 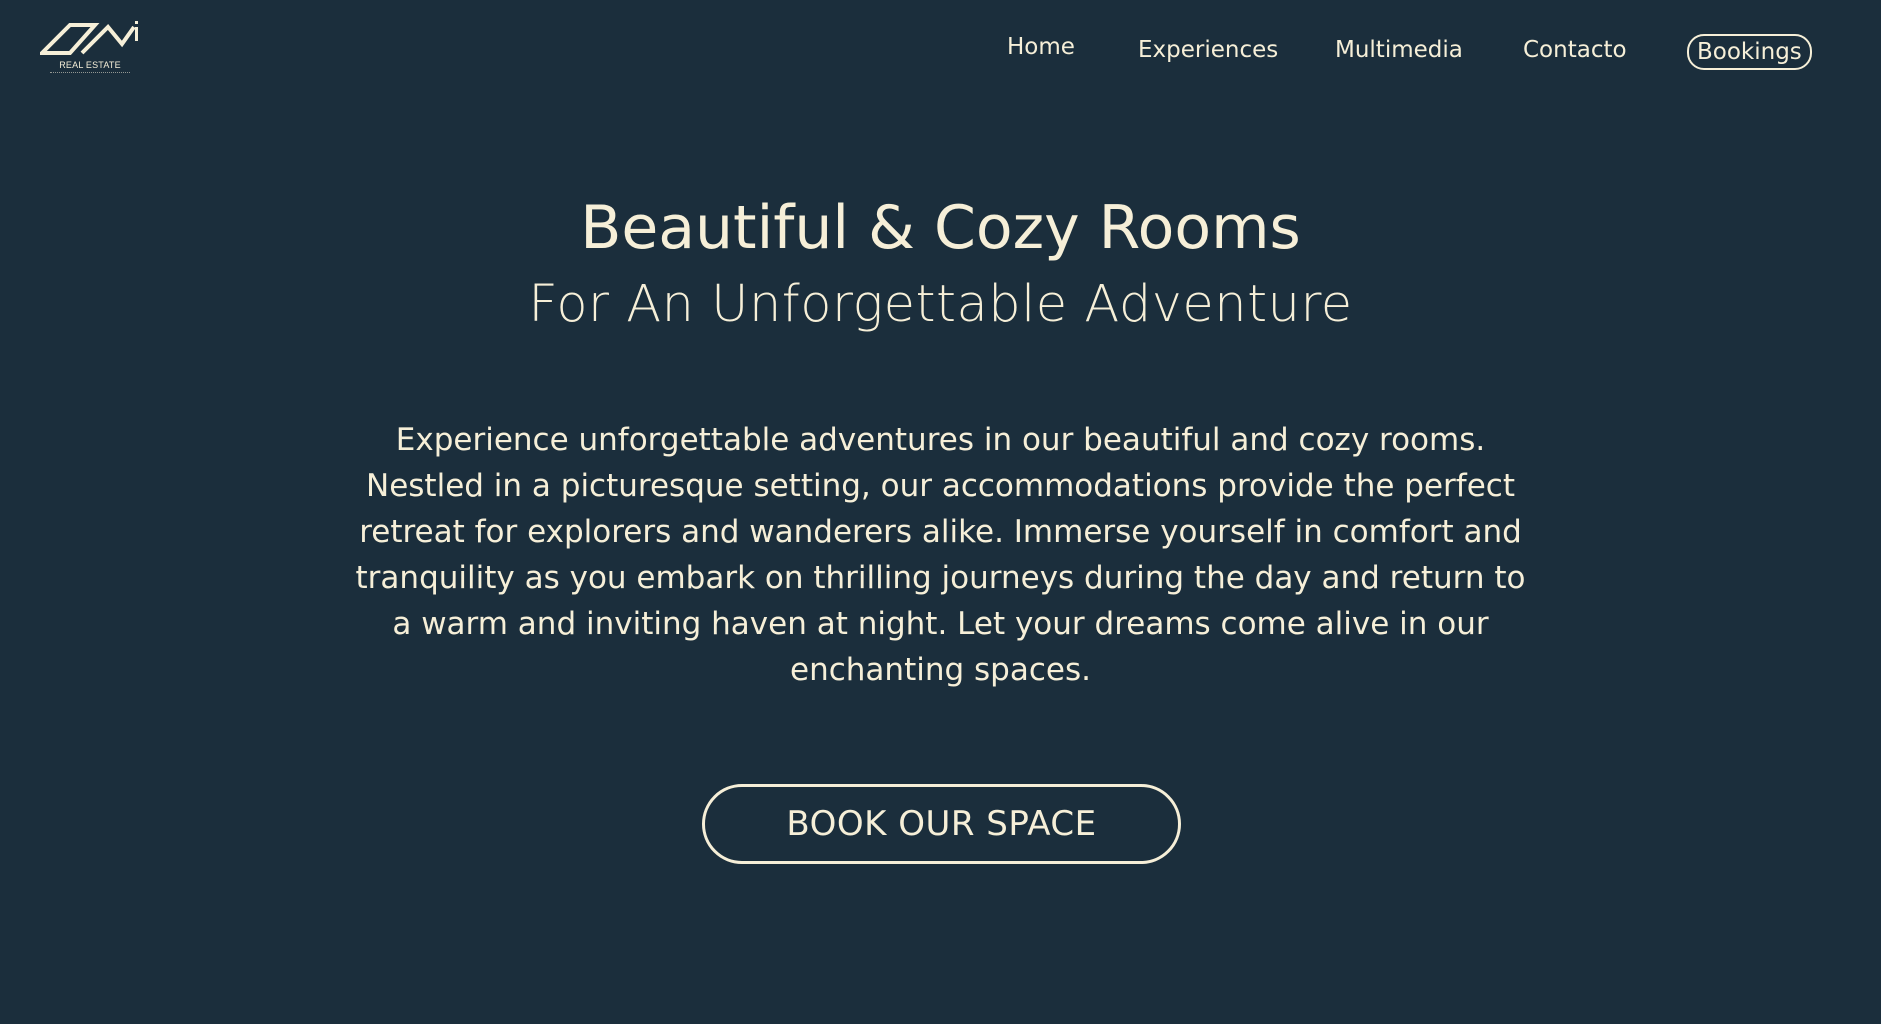 I want to click on nav-experiences-link: Experiences, so click(x=1208, y=50).